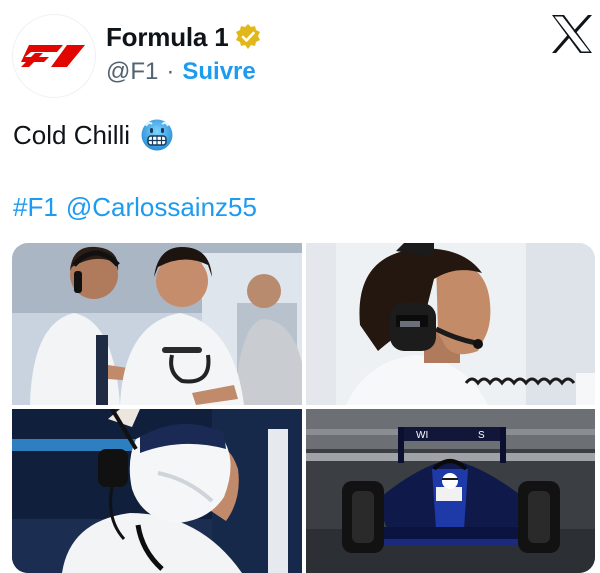 This screenshot has width=600, height=573. Describe the element at coordinates (132, 72) in the screenshot. I see `account-handle: @F1` at that location.